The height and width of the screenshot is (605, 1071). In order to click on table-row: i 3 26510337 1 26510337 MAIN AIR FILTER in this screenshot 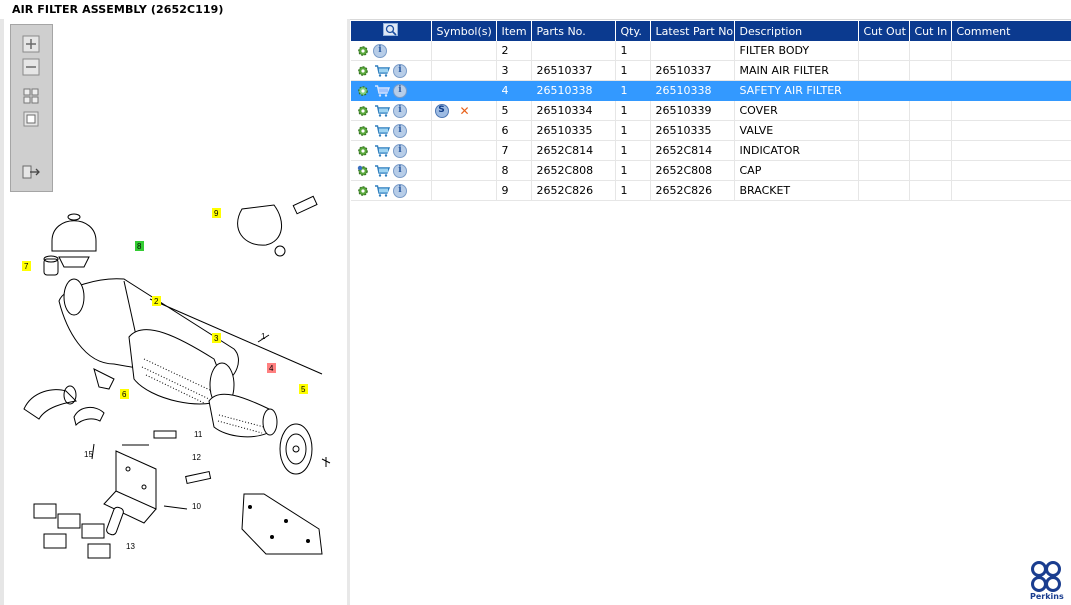, I will do `click(711, 70)`.